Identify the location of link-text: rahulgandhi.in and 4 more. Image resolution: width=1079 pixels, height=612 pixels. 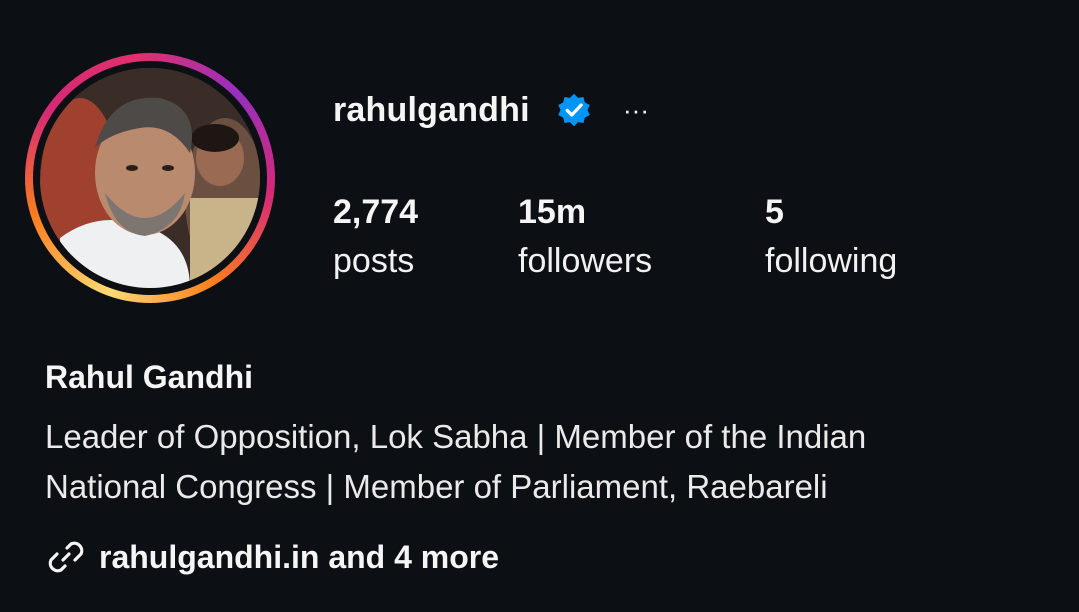
(299, 557).